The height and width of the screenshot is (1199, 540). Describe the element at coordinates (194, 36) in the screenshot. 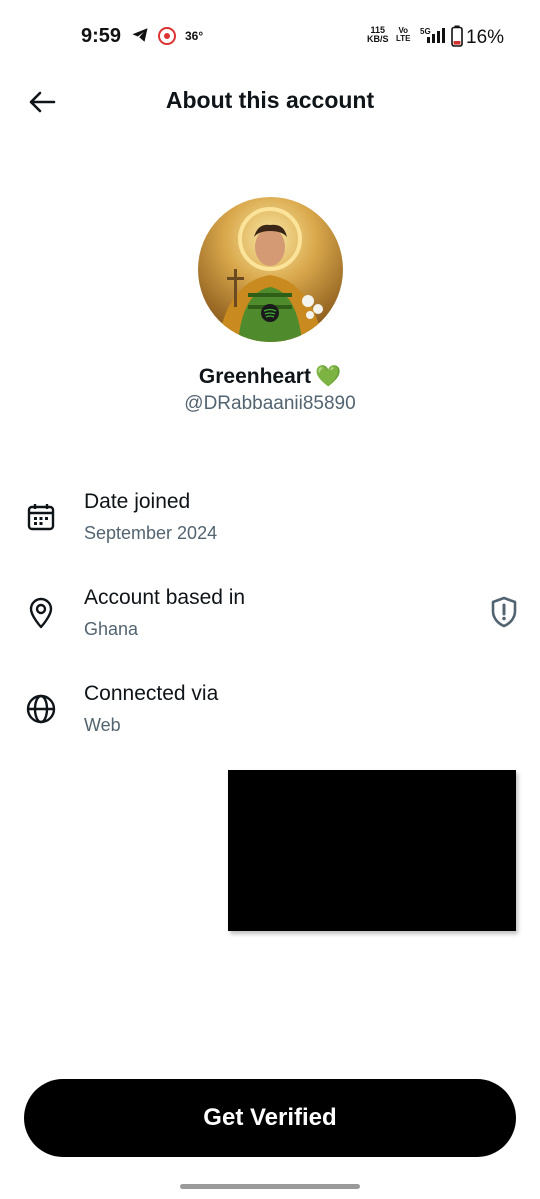

I see `status-temperature: 36°` at that location.